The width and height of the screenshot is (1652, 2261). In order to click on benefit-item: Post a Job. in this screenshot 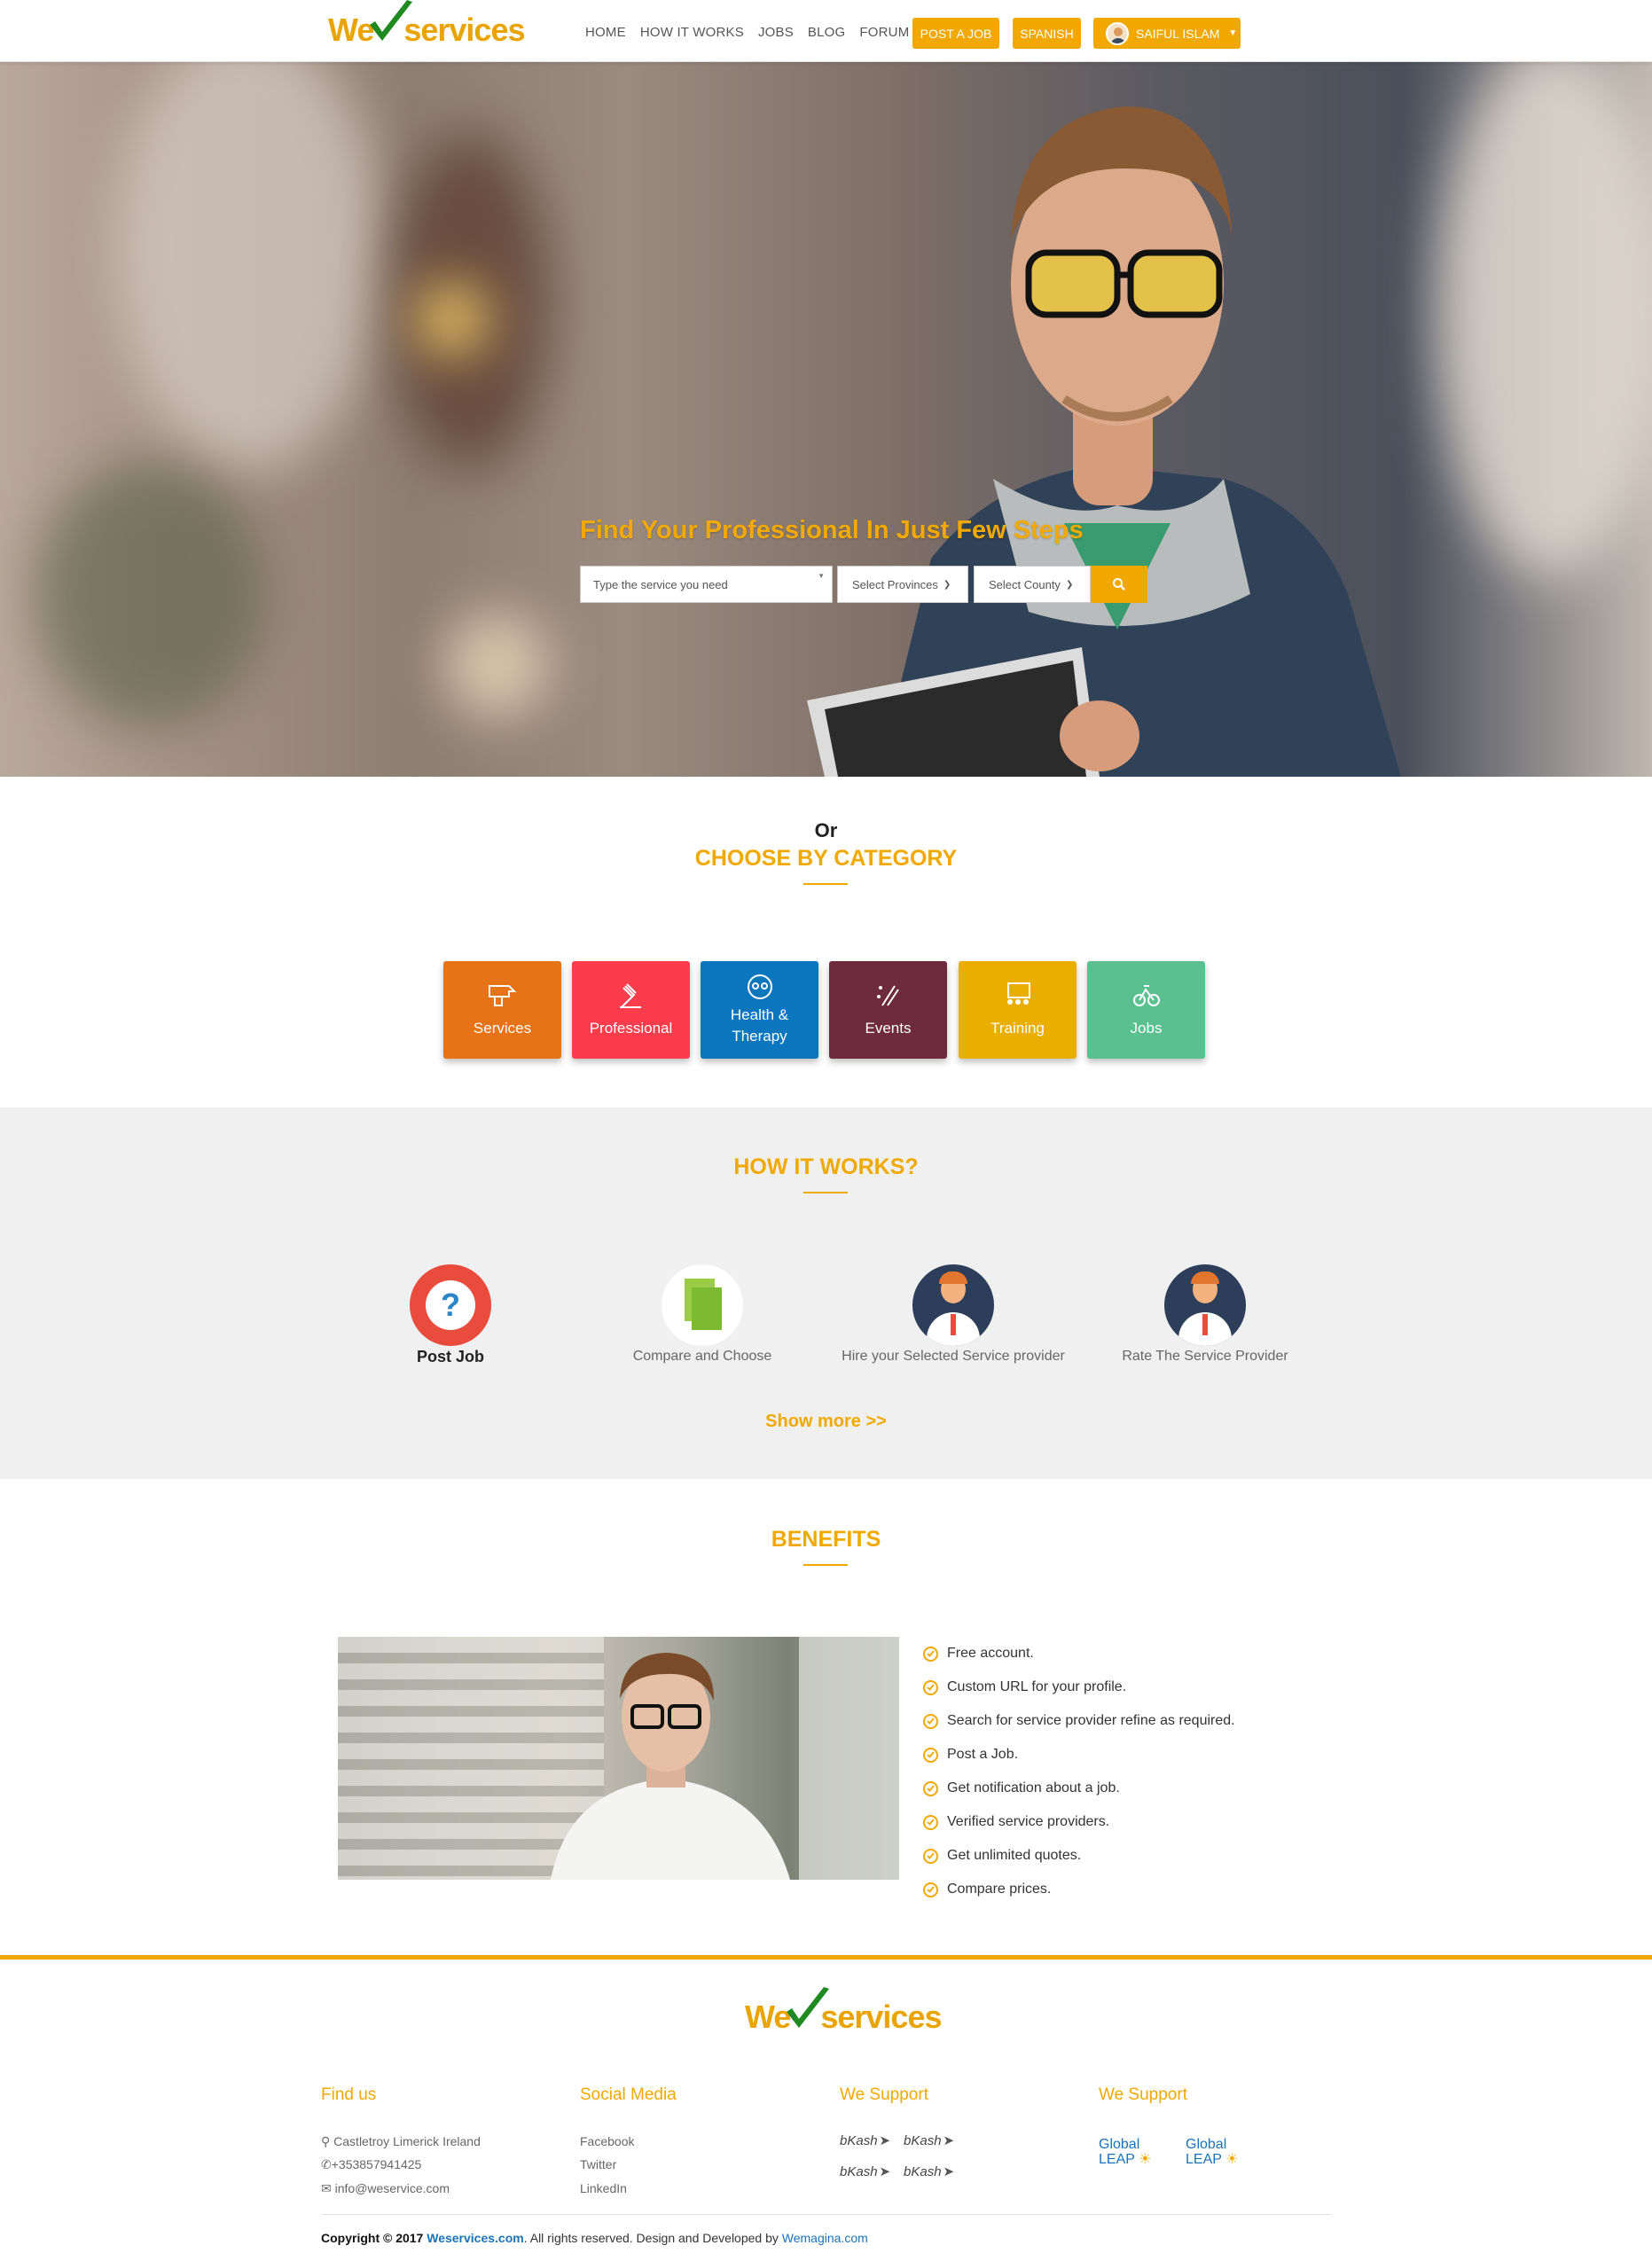, I will do `click(1079, 1755)`.